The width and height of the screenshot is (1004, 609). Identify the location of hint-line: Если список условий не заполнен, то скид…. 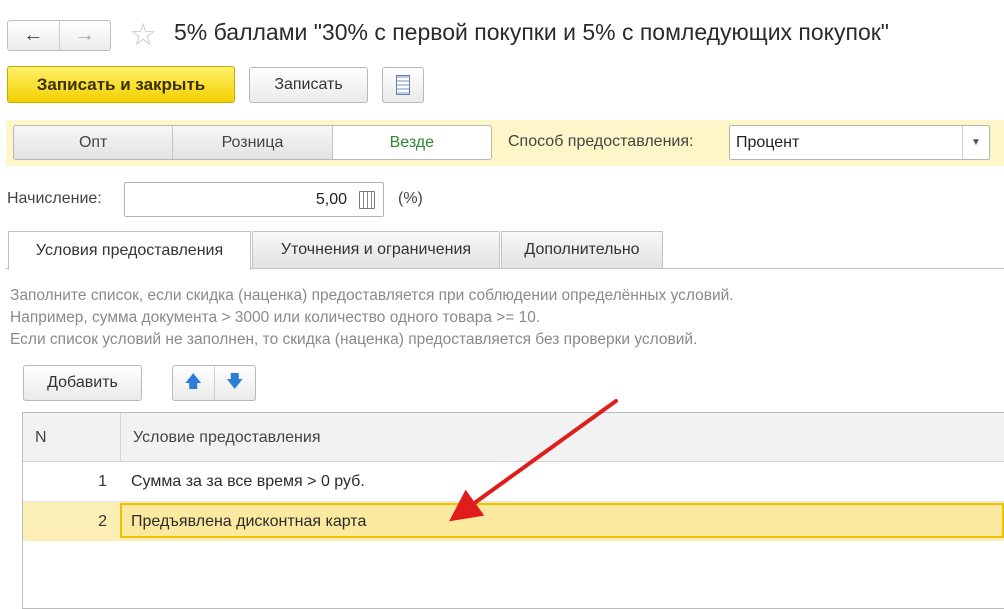
(354, 339).